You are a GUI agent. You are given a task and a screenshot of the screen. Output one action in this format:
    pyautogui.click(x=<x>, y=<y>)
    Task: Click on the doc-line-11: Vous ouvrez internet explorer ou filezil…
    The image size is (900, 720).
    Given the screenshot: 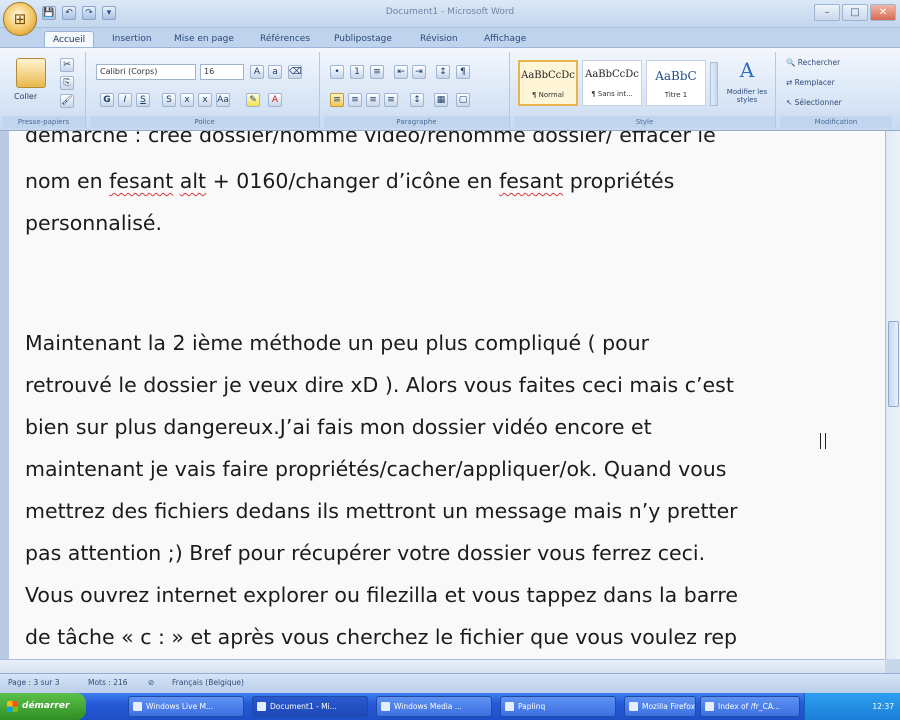 What is the action you would take?
    pyautogui.click(x=381, y=595)
    